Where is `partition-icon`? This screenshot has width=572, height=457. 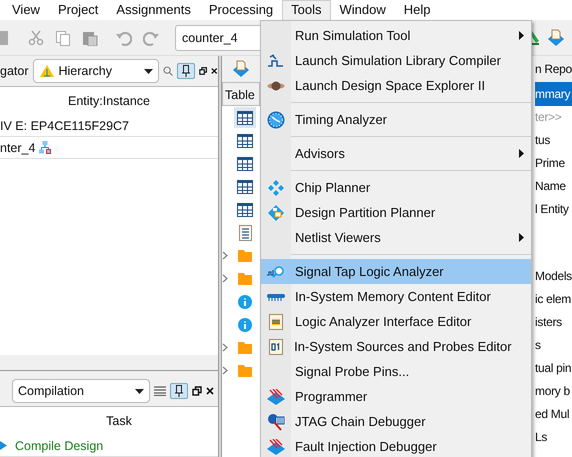 partition-icon is located at coordinates (276, 212).